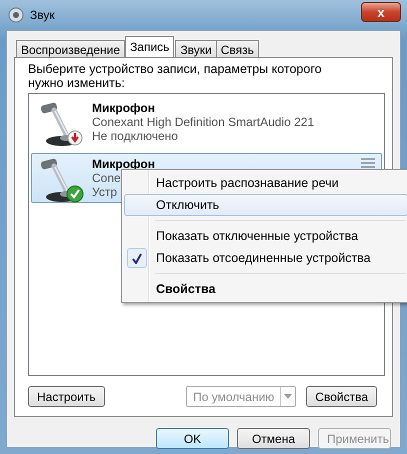 This screenshot has width=407, height=454. Describe the element at coordinates (196, 48) in the screenshot. I see `tab: Звуки` at that location.